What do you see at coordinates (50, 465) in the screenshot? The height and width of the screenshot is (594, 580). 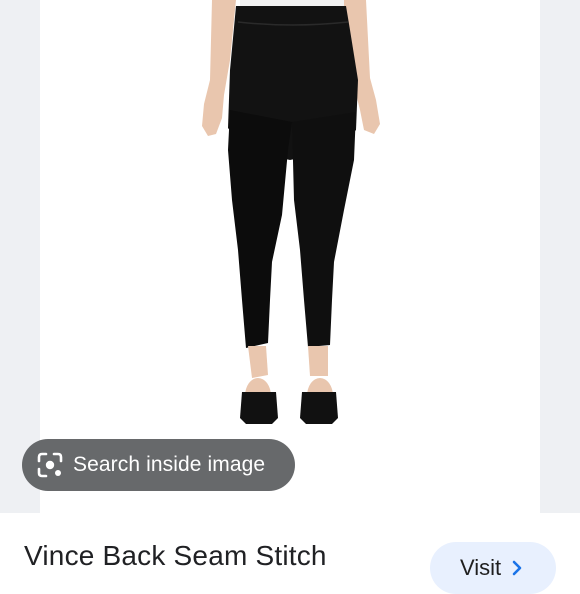 I see `lens-camera-icon` at bounding box center [50, 465].